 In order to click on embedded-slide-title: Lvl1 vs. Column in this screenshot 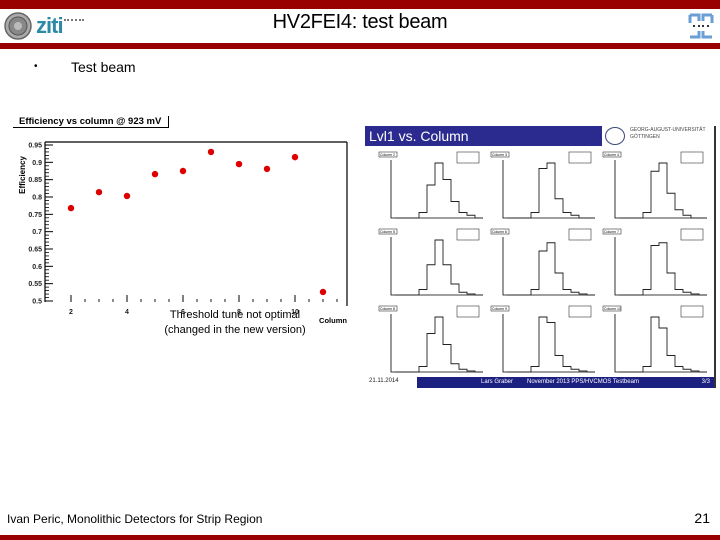, I will do `click(483, 136)`.